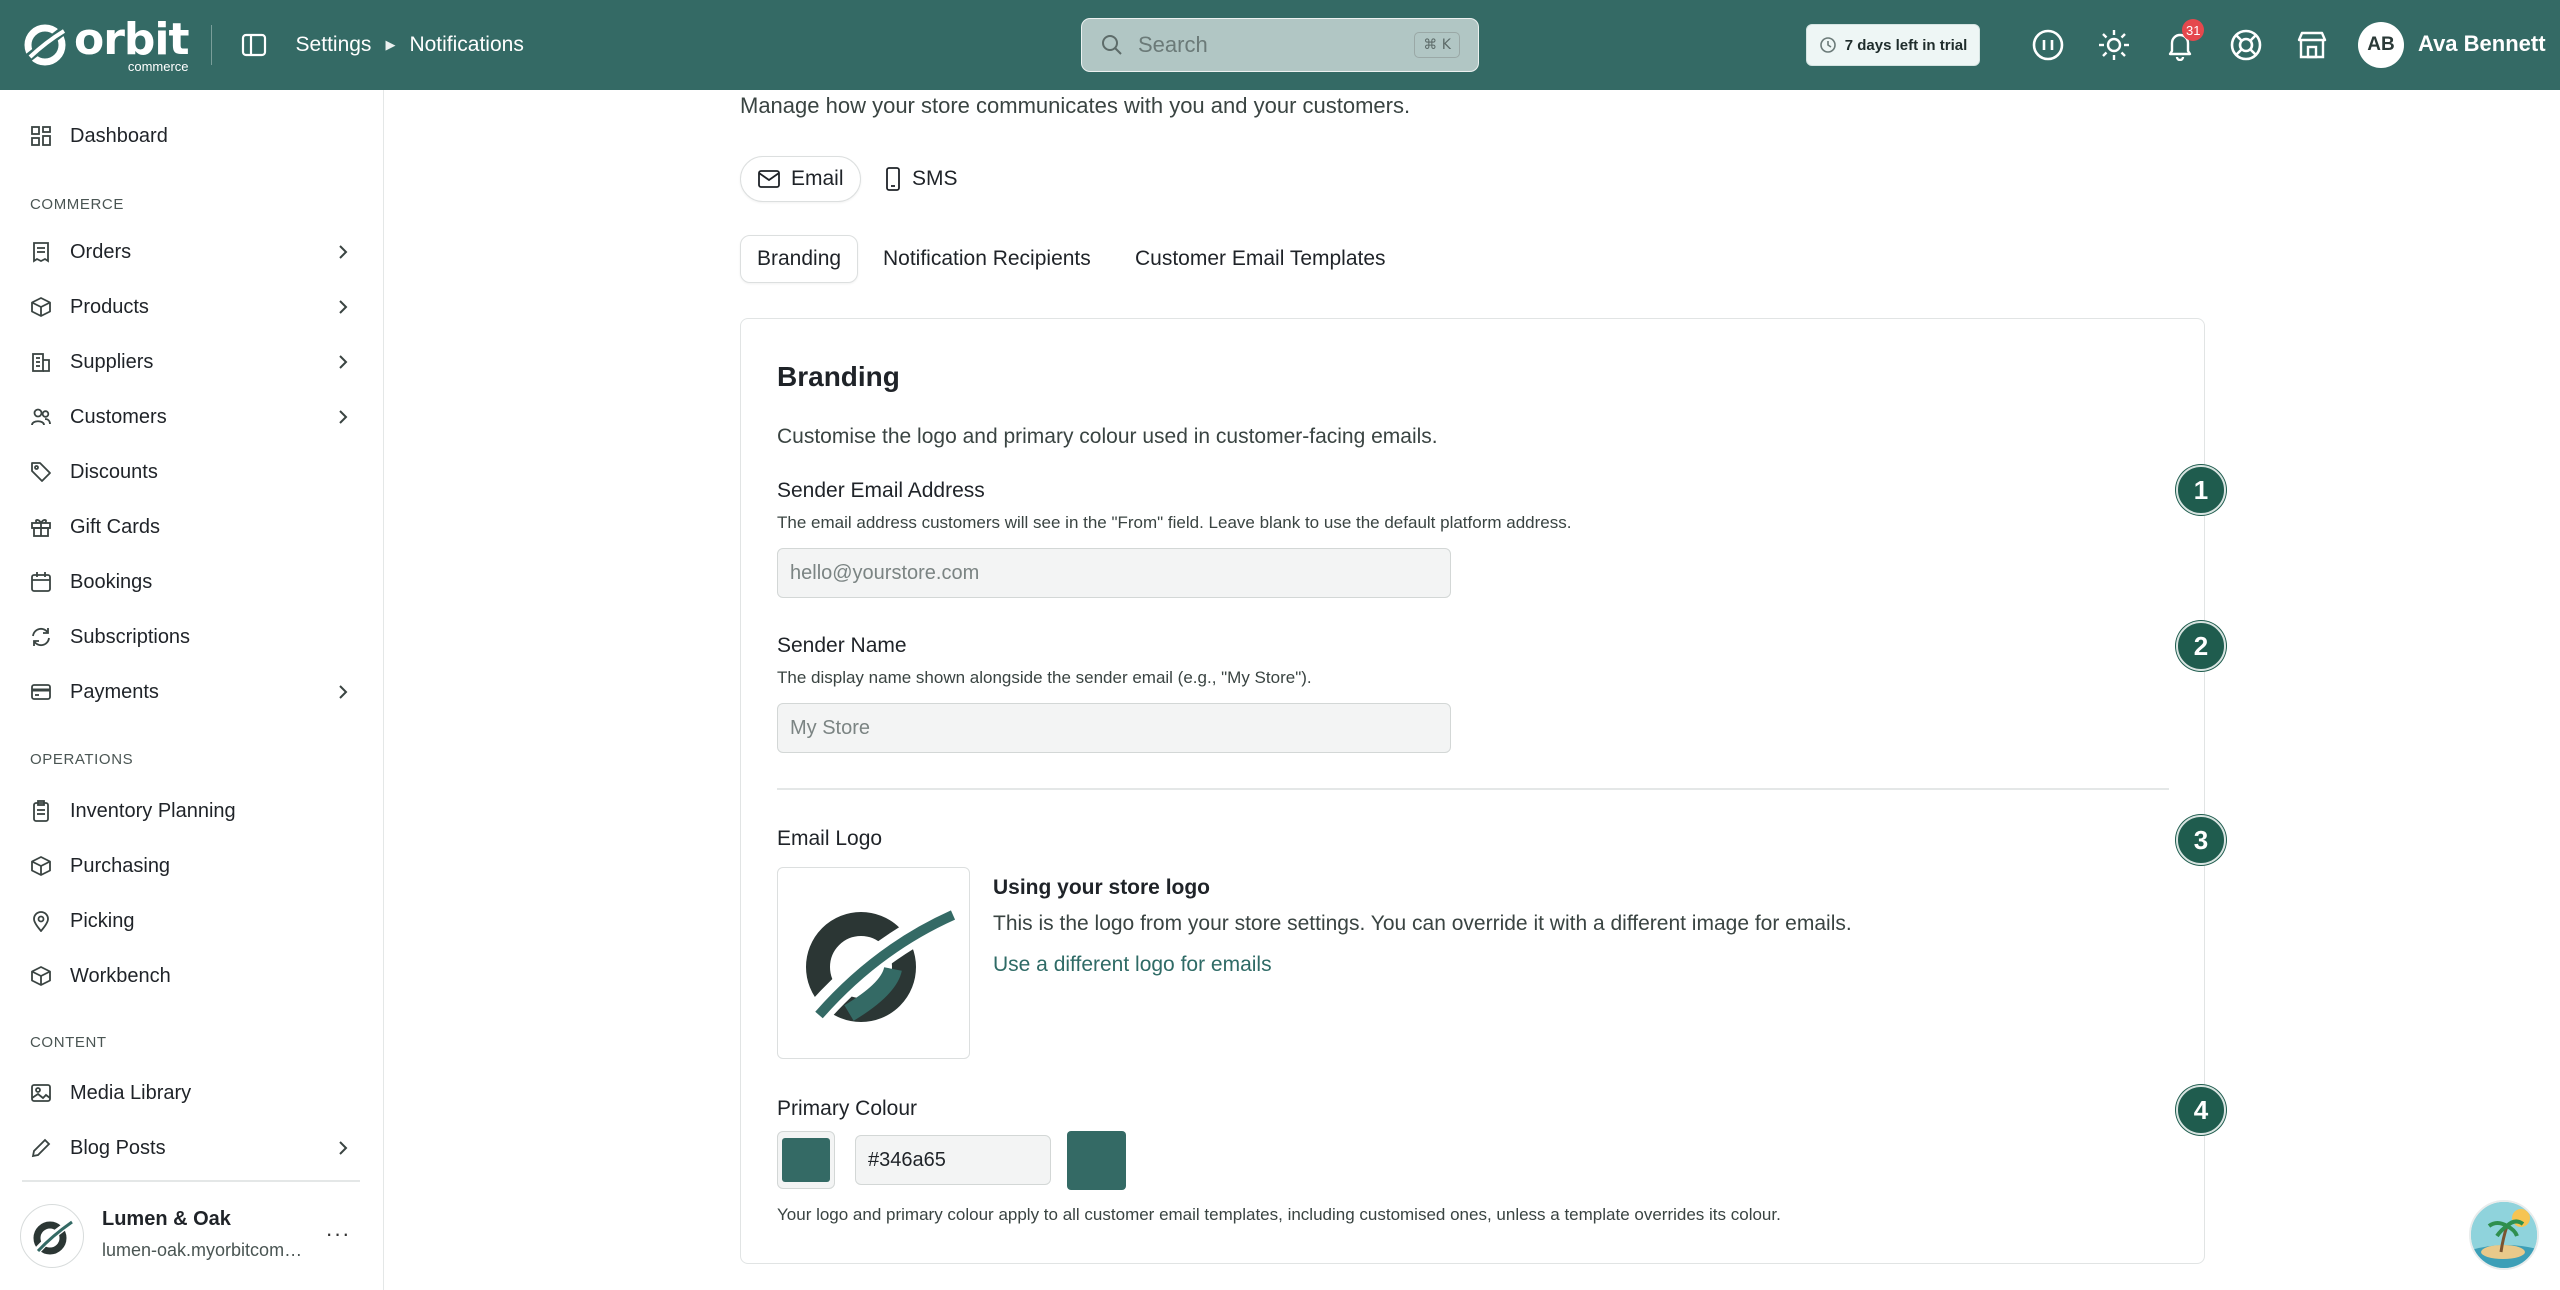  Describe the element at coordinates (192, 921) in the screenshot. I see `sidebar-item-picking: Picking` at that location.